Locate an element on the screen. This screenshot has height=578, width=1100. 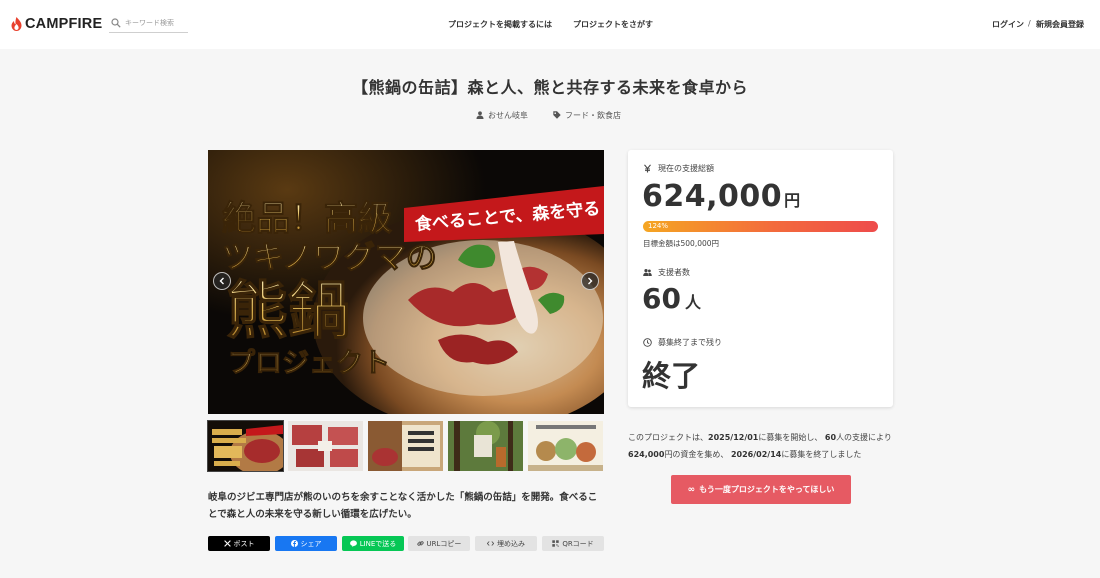
qr-code-icon is located at coordinates (556, 543).